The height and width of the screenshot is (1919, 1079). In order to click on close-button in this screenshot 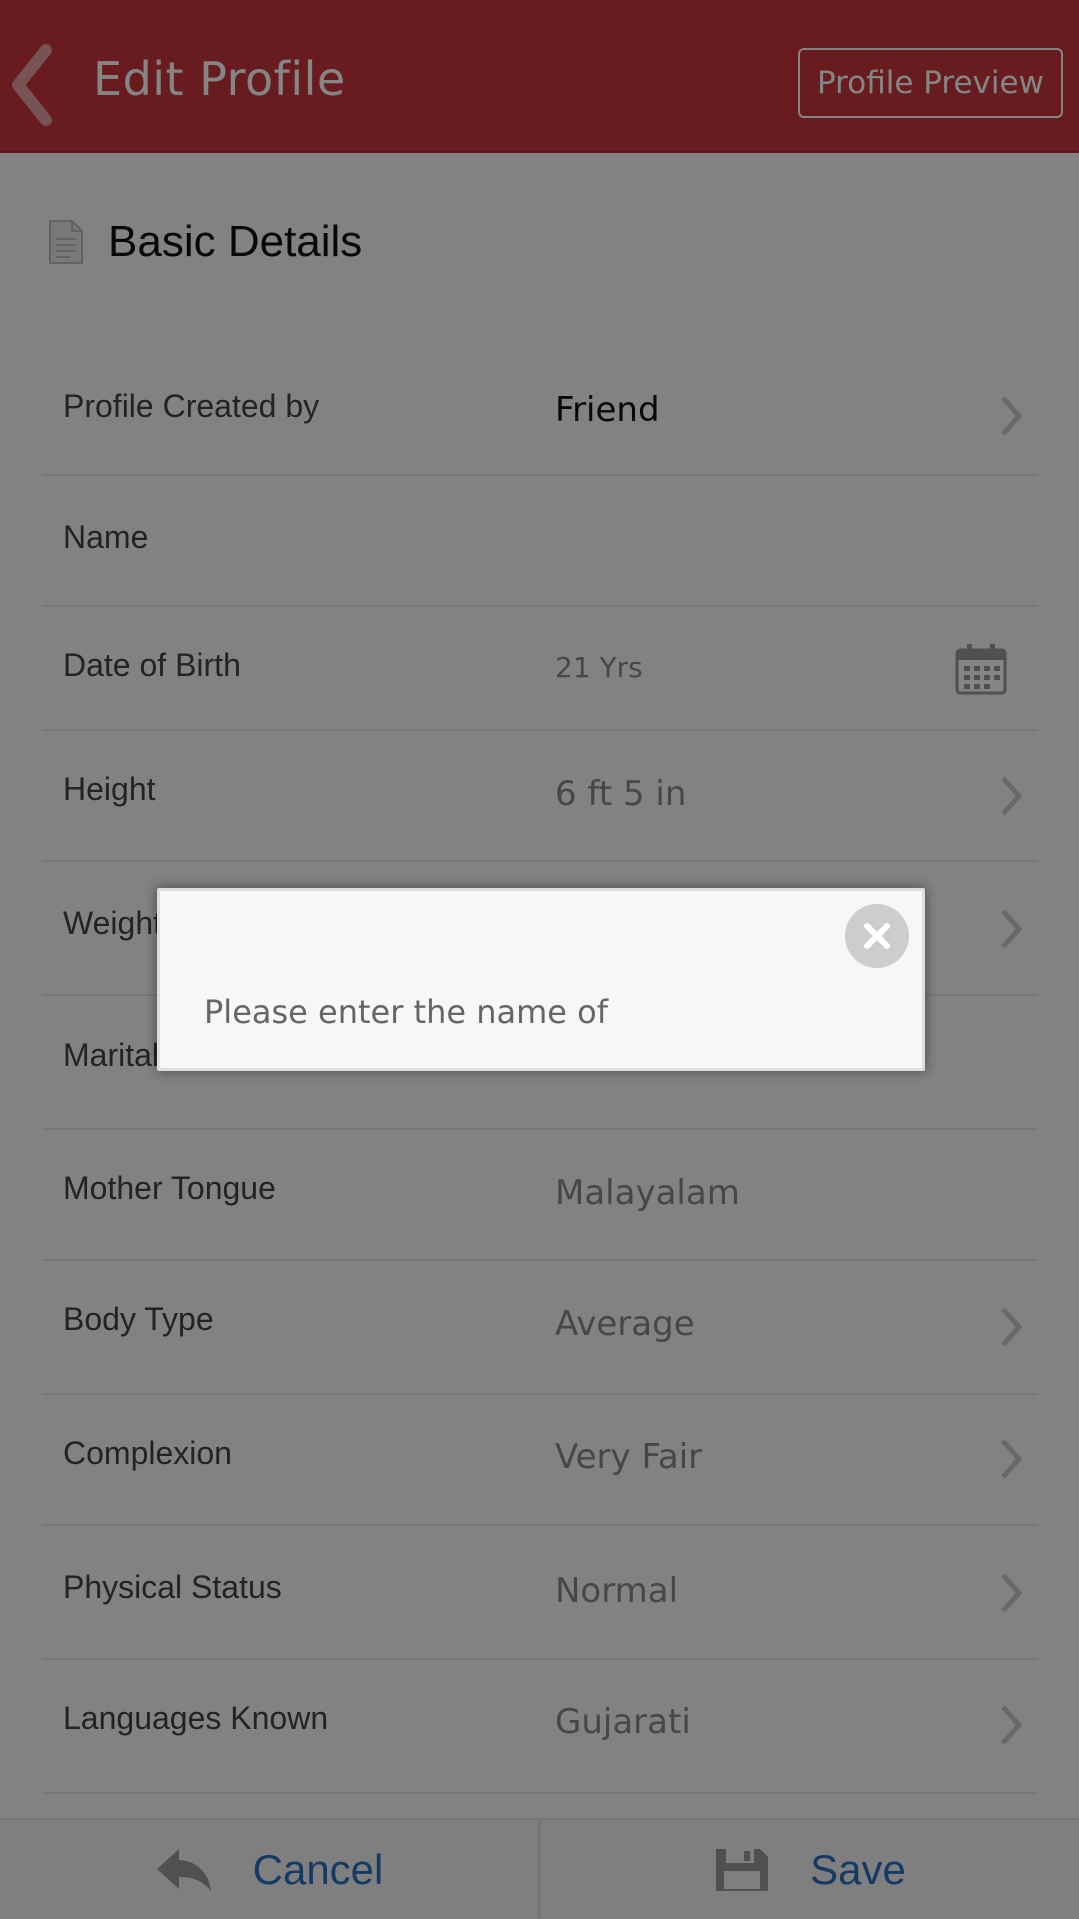, I will do `click(877, 936)`.